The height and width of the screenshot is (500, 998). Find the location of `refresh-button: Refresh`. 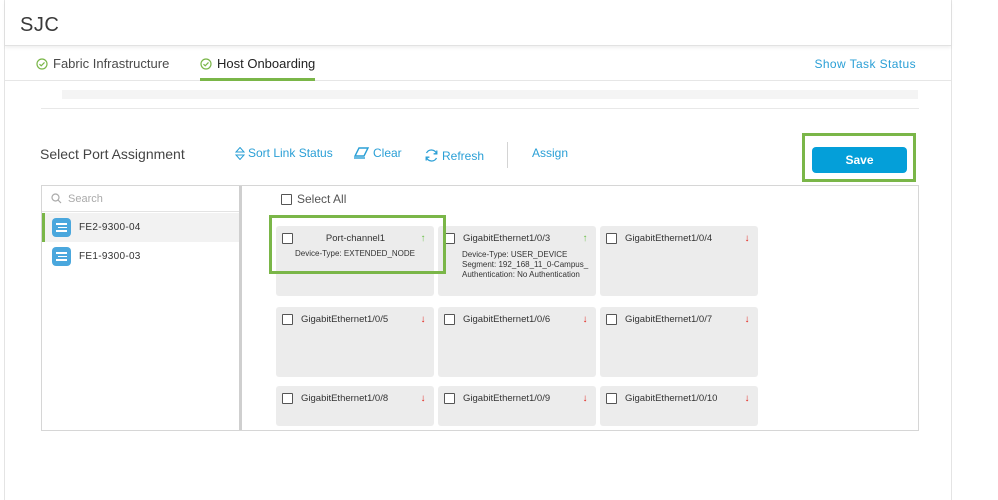

refresh-button: Refresh is located at coordinates (454, 155).